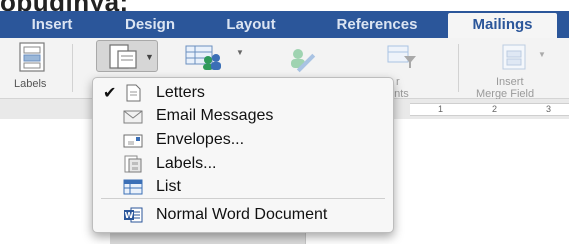  What do you see at coordinates (129, 215) in the screenshot?
I see `svg-text: W` at bounding box center [129, 215].